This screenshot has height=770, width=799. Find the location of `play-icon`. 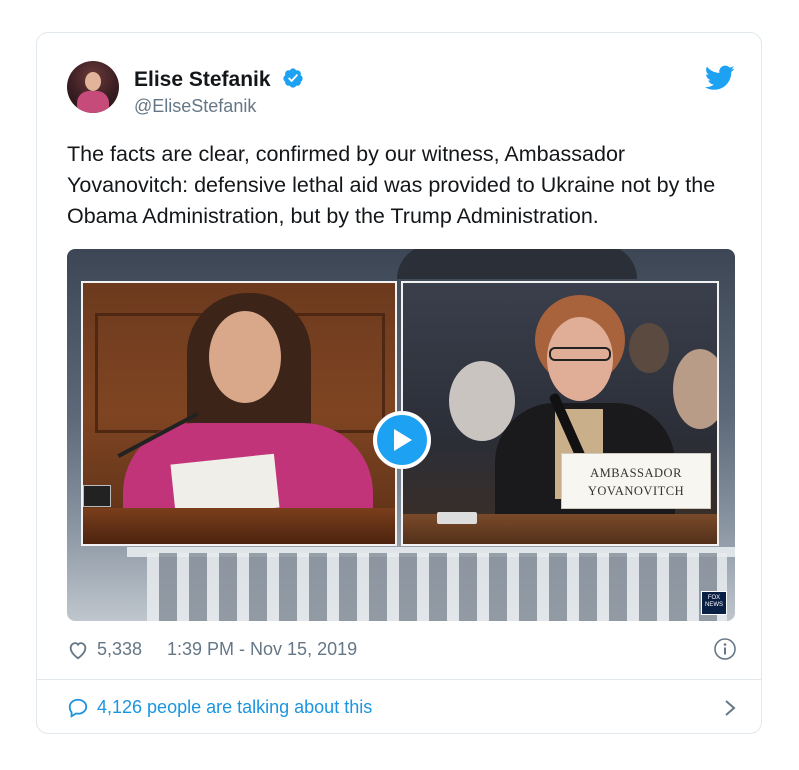

play-icon is located at coordinates (403, 440).